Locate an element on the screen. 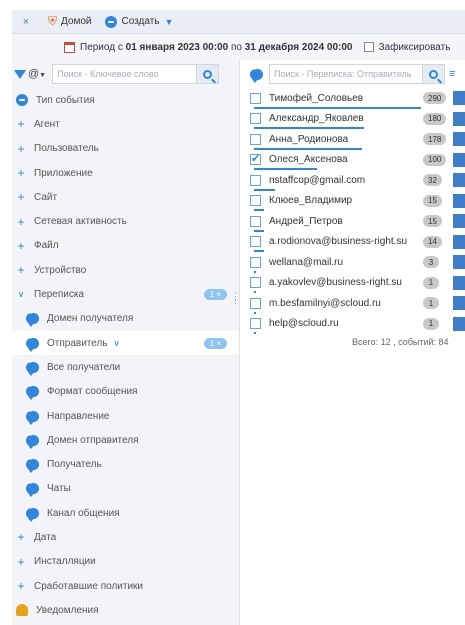  sender-row: a.rodionova@business-right.su 14 is located at coordinates (355, 242).